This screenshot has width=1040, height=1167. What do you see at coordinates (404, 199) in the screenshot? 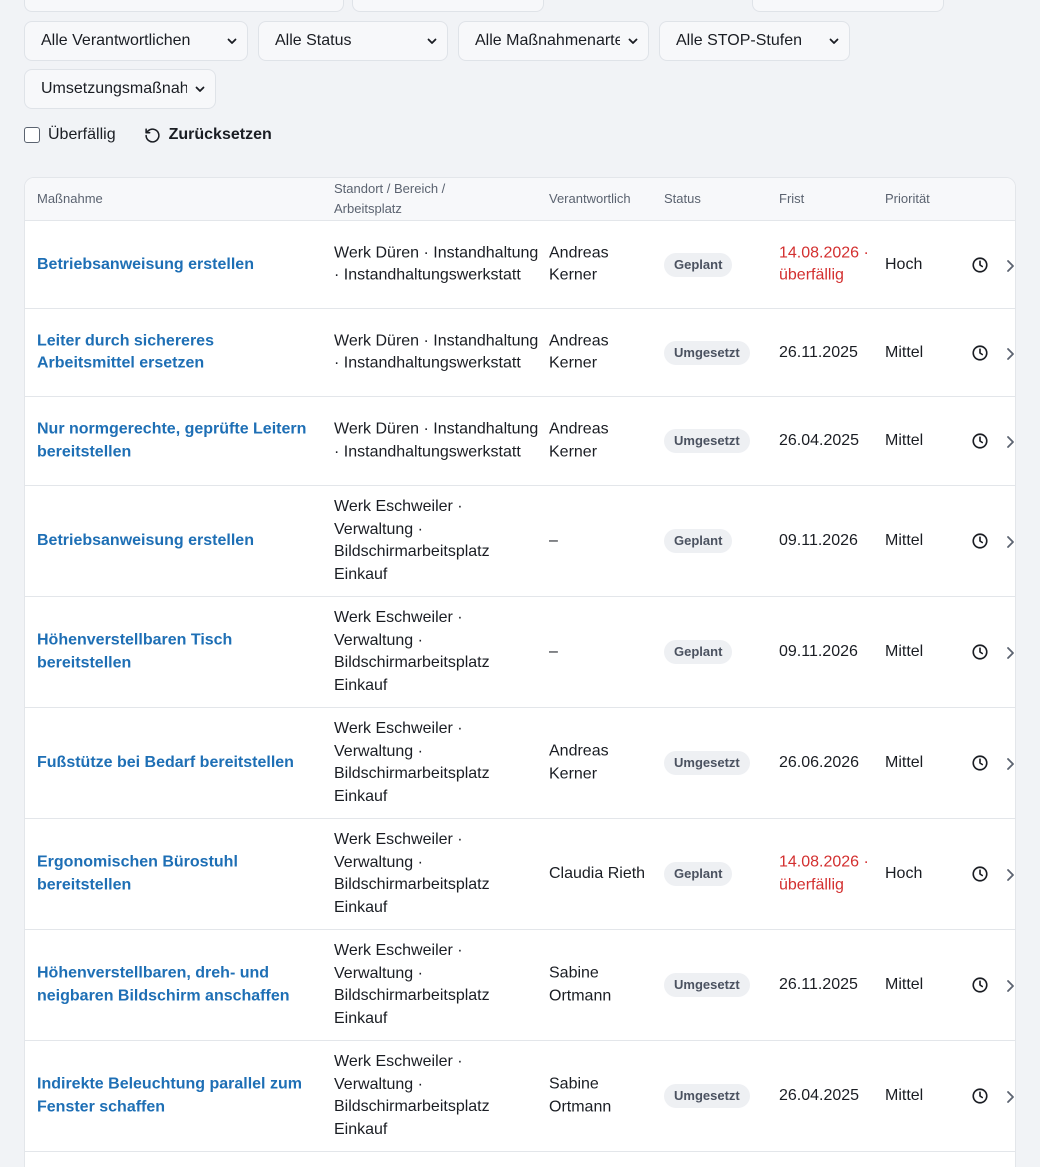
I see `column-header-location: Standort / Bereich / Arbeitsplatz` at bounding box center [404, 199].